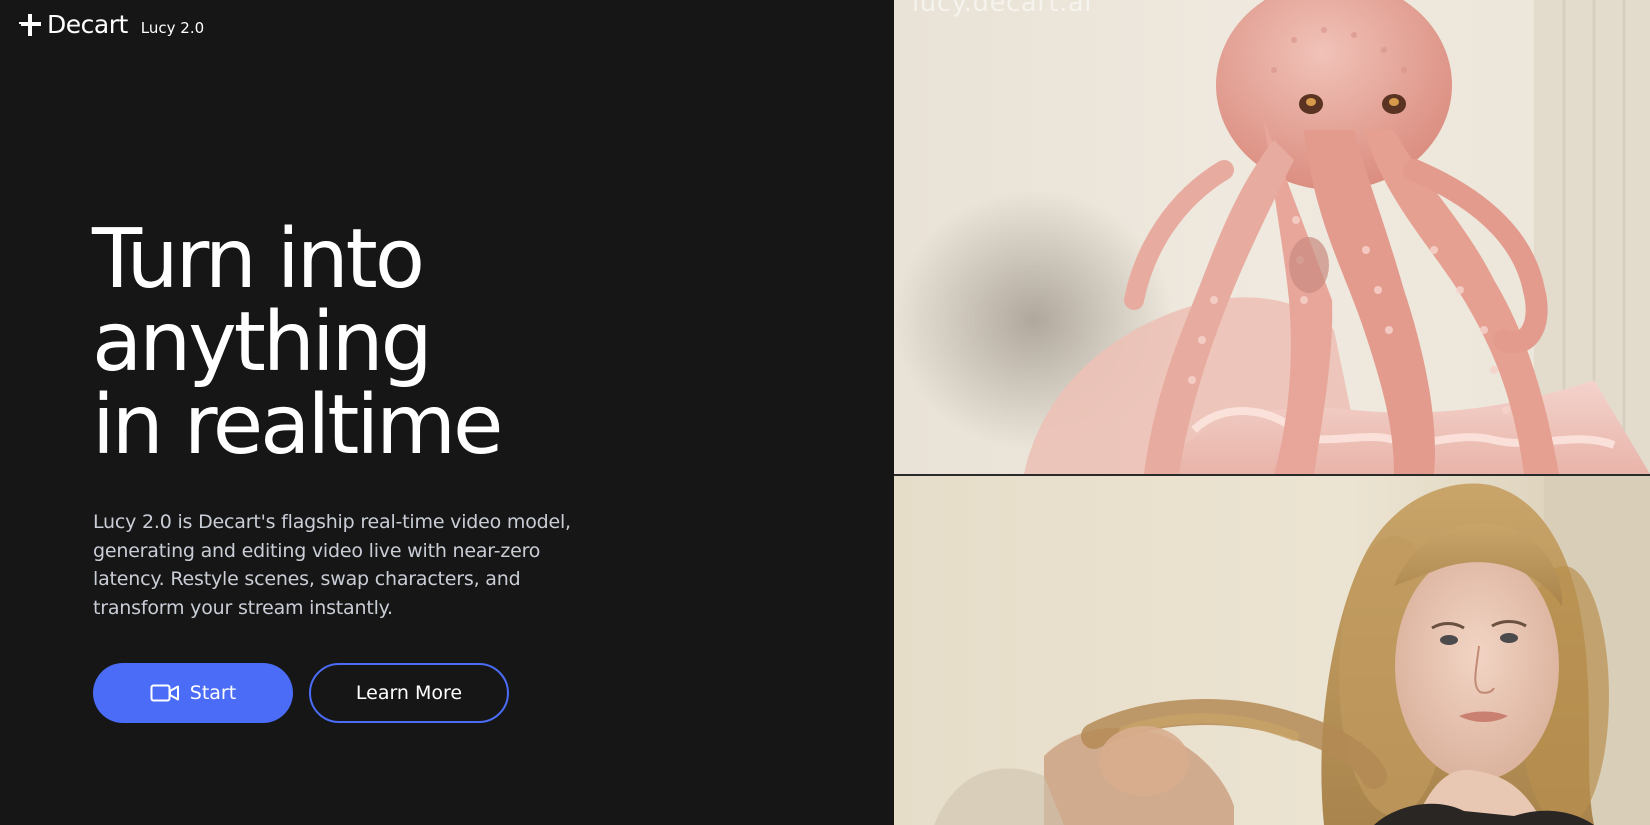 This screenshot has height=825, width=1650. Describe the element at coordinates (1002, 9) in the screenshot. I see `preview-watermark: lucy.decart.ai` at that location.